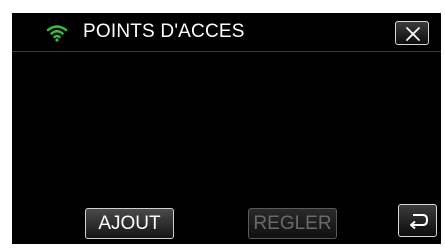  I want to click on page-title: POINTS D'ACCES, so click(164, 31).